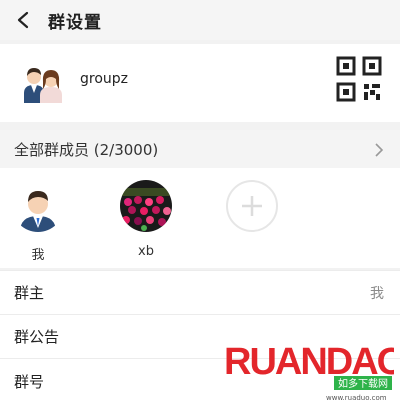  I want to click on all-members-row: 全部群成员 (2/3000), so click(200, 149).